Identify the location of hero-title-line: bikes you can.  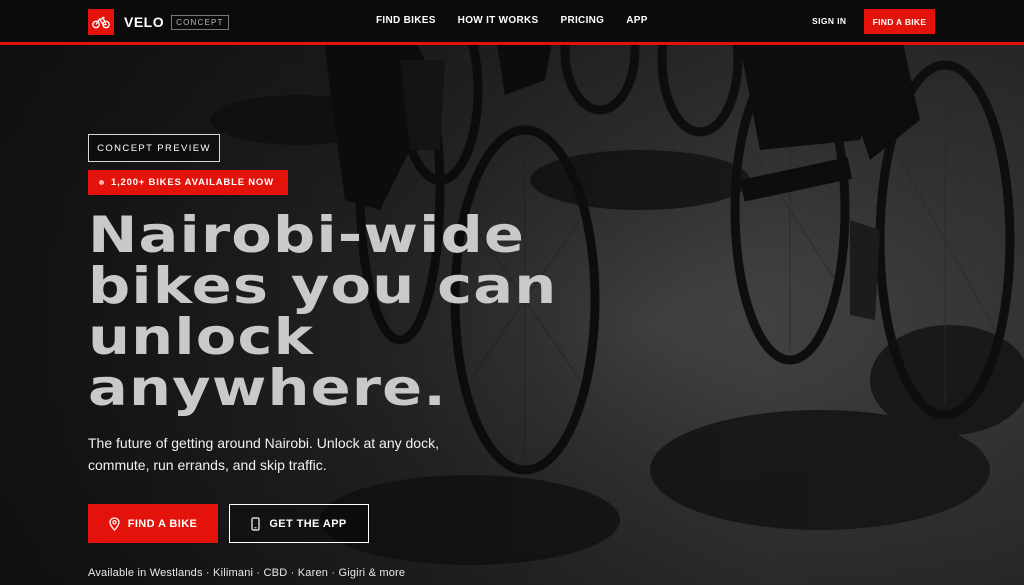
(323, 286).